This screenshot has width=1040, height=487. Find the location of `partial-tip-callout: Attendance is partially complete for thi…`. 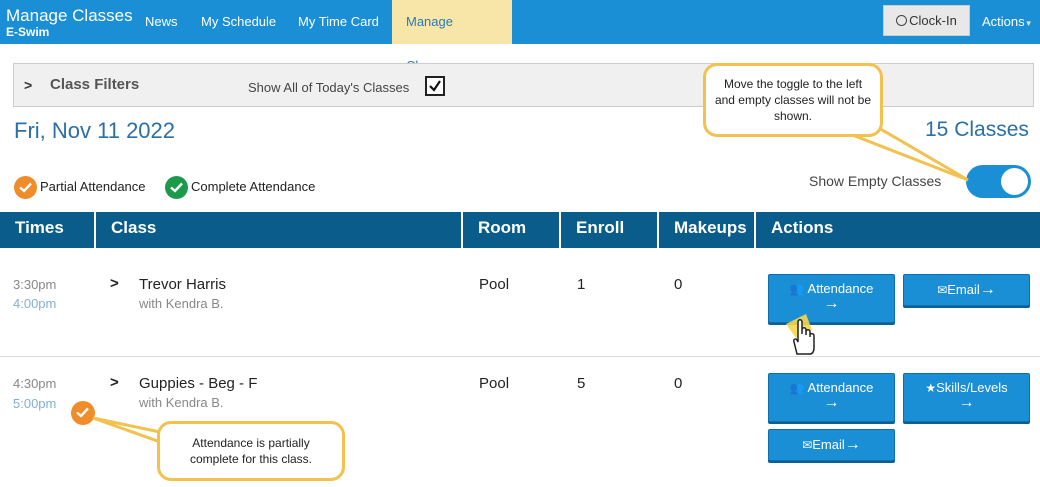

partial-tip-callout: Attendance is partially complete for thi… is located at coordinates (251, 451).